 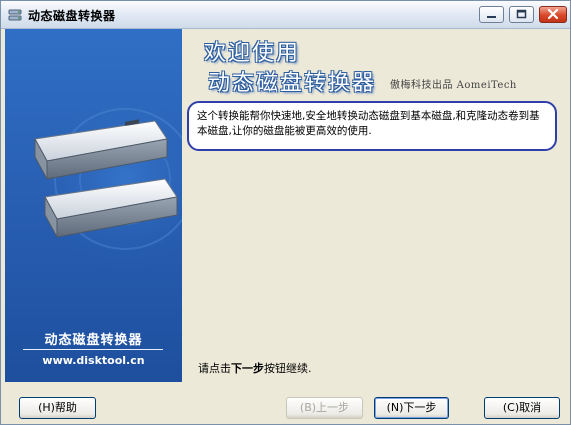 What do you see at coordinates (93, 360) in the screenshot?
I see `sidebar-website: www.disktool.cn` at bounding box center [93, 360].